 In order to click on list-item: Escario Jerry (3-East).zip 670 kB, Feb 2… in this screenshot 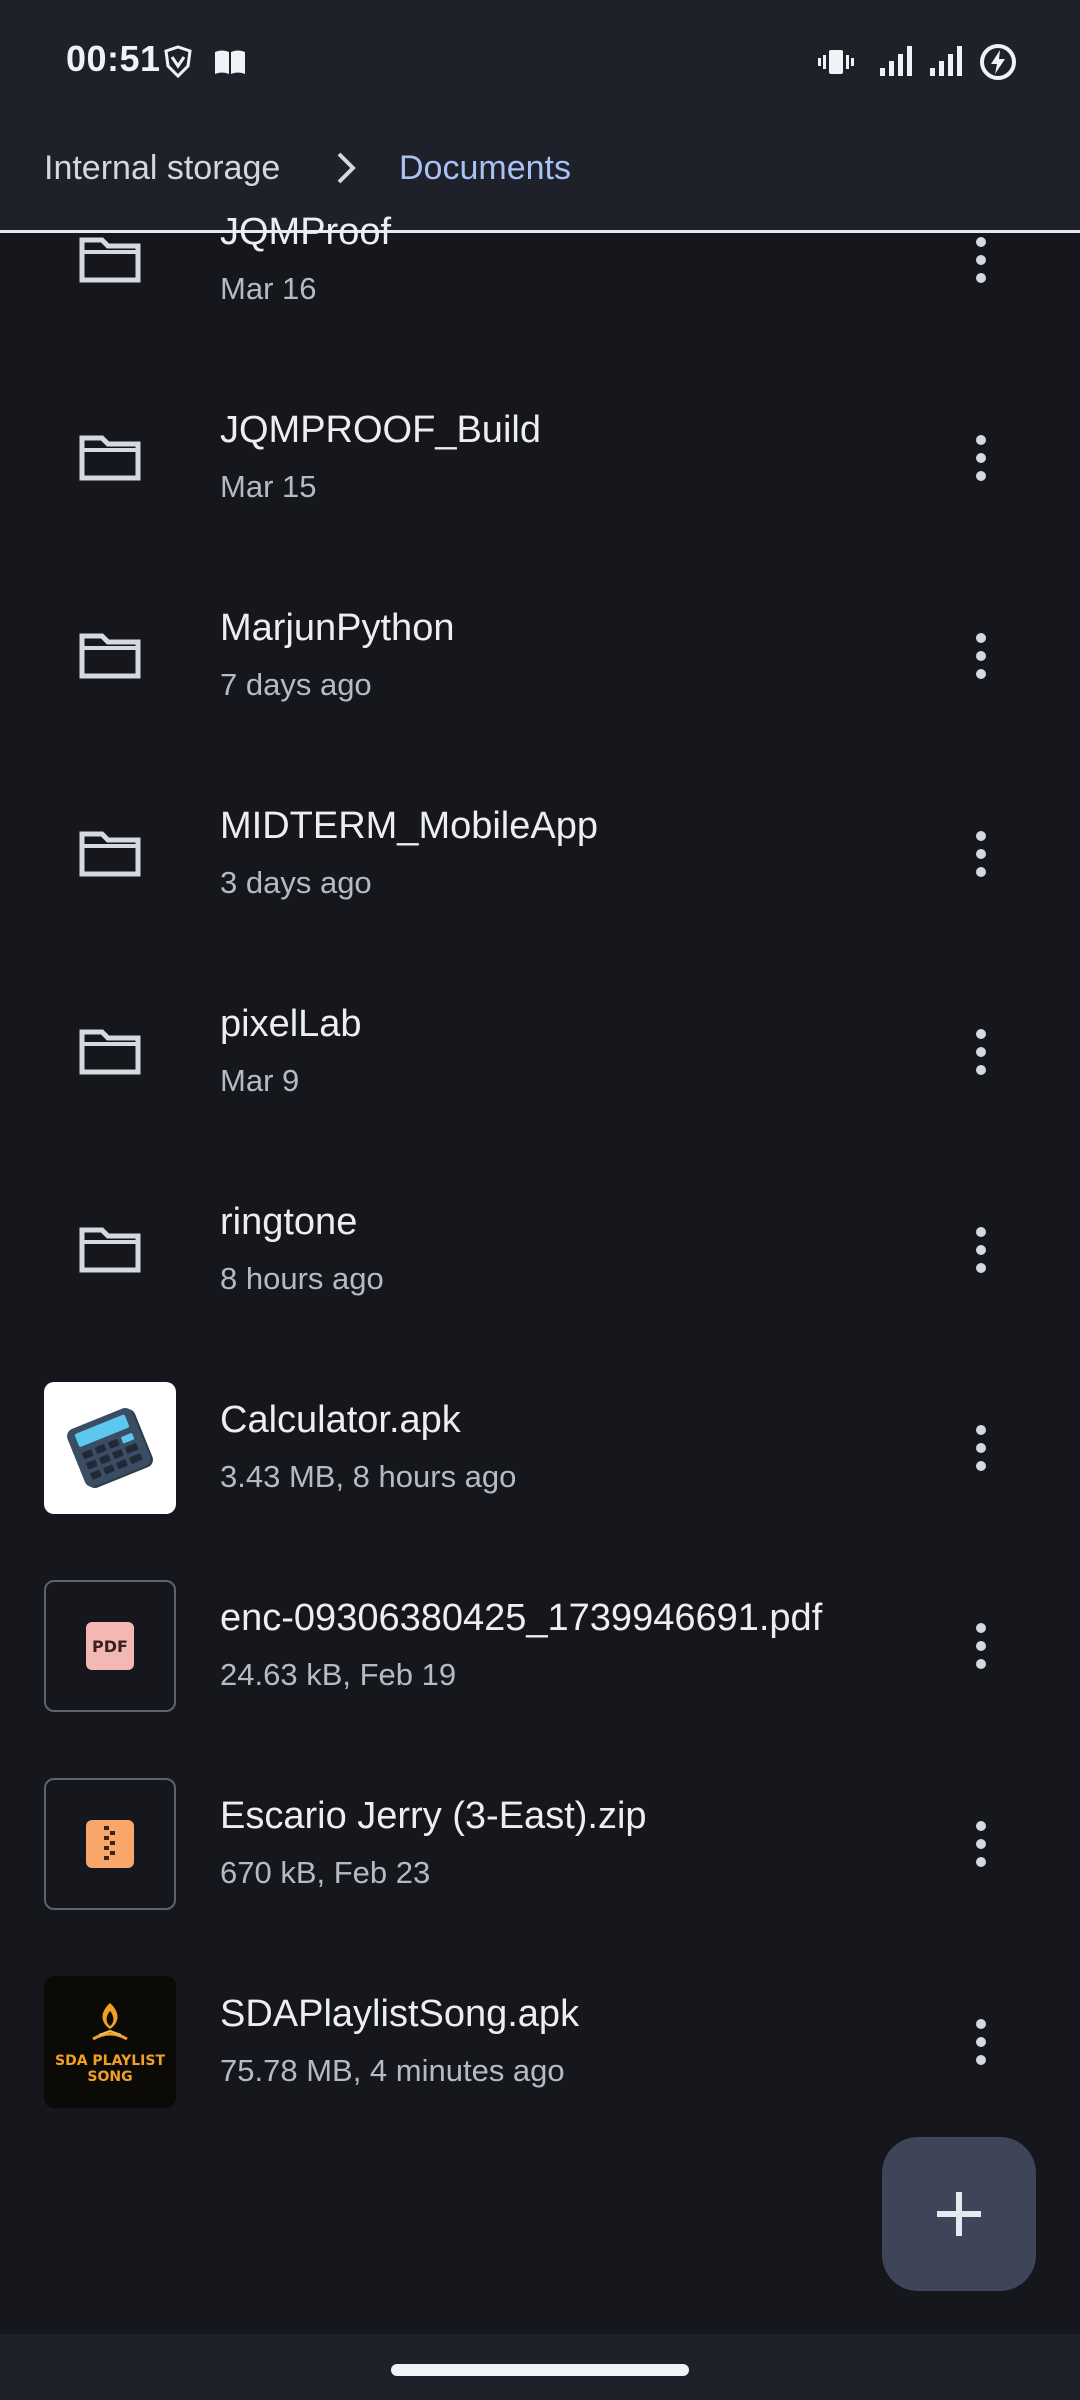, I will do `click(540, 1866)`.